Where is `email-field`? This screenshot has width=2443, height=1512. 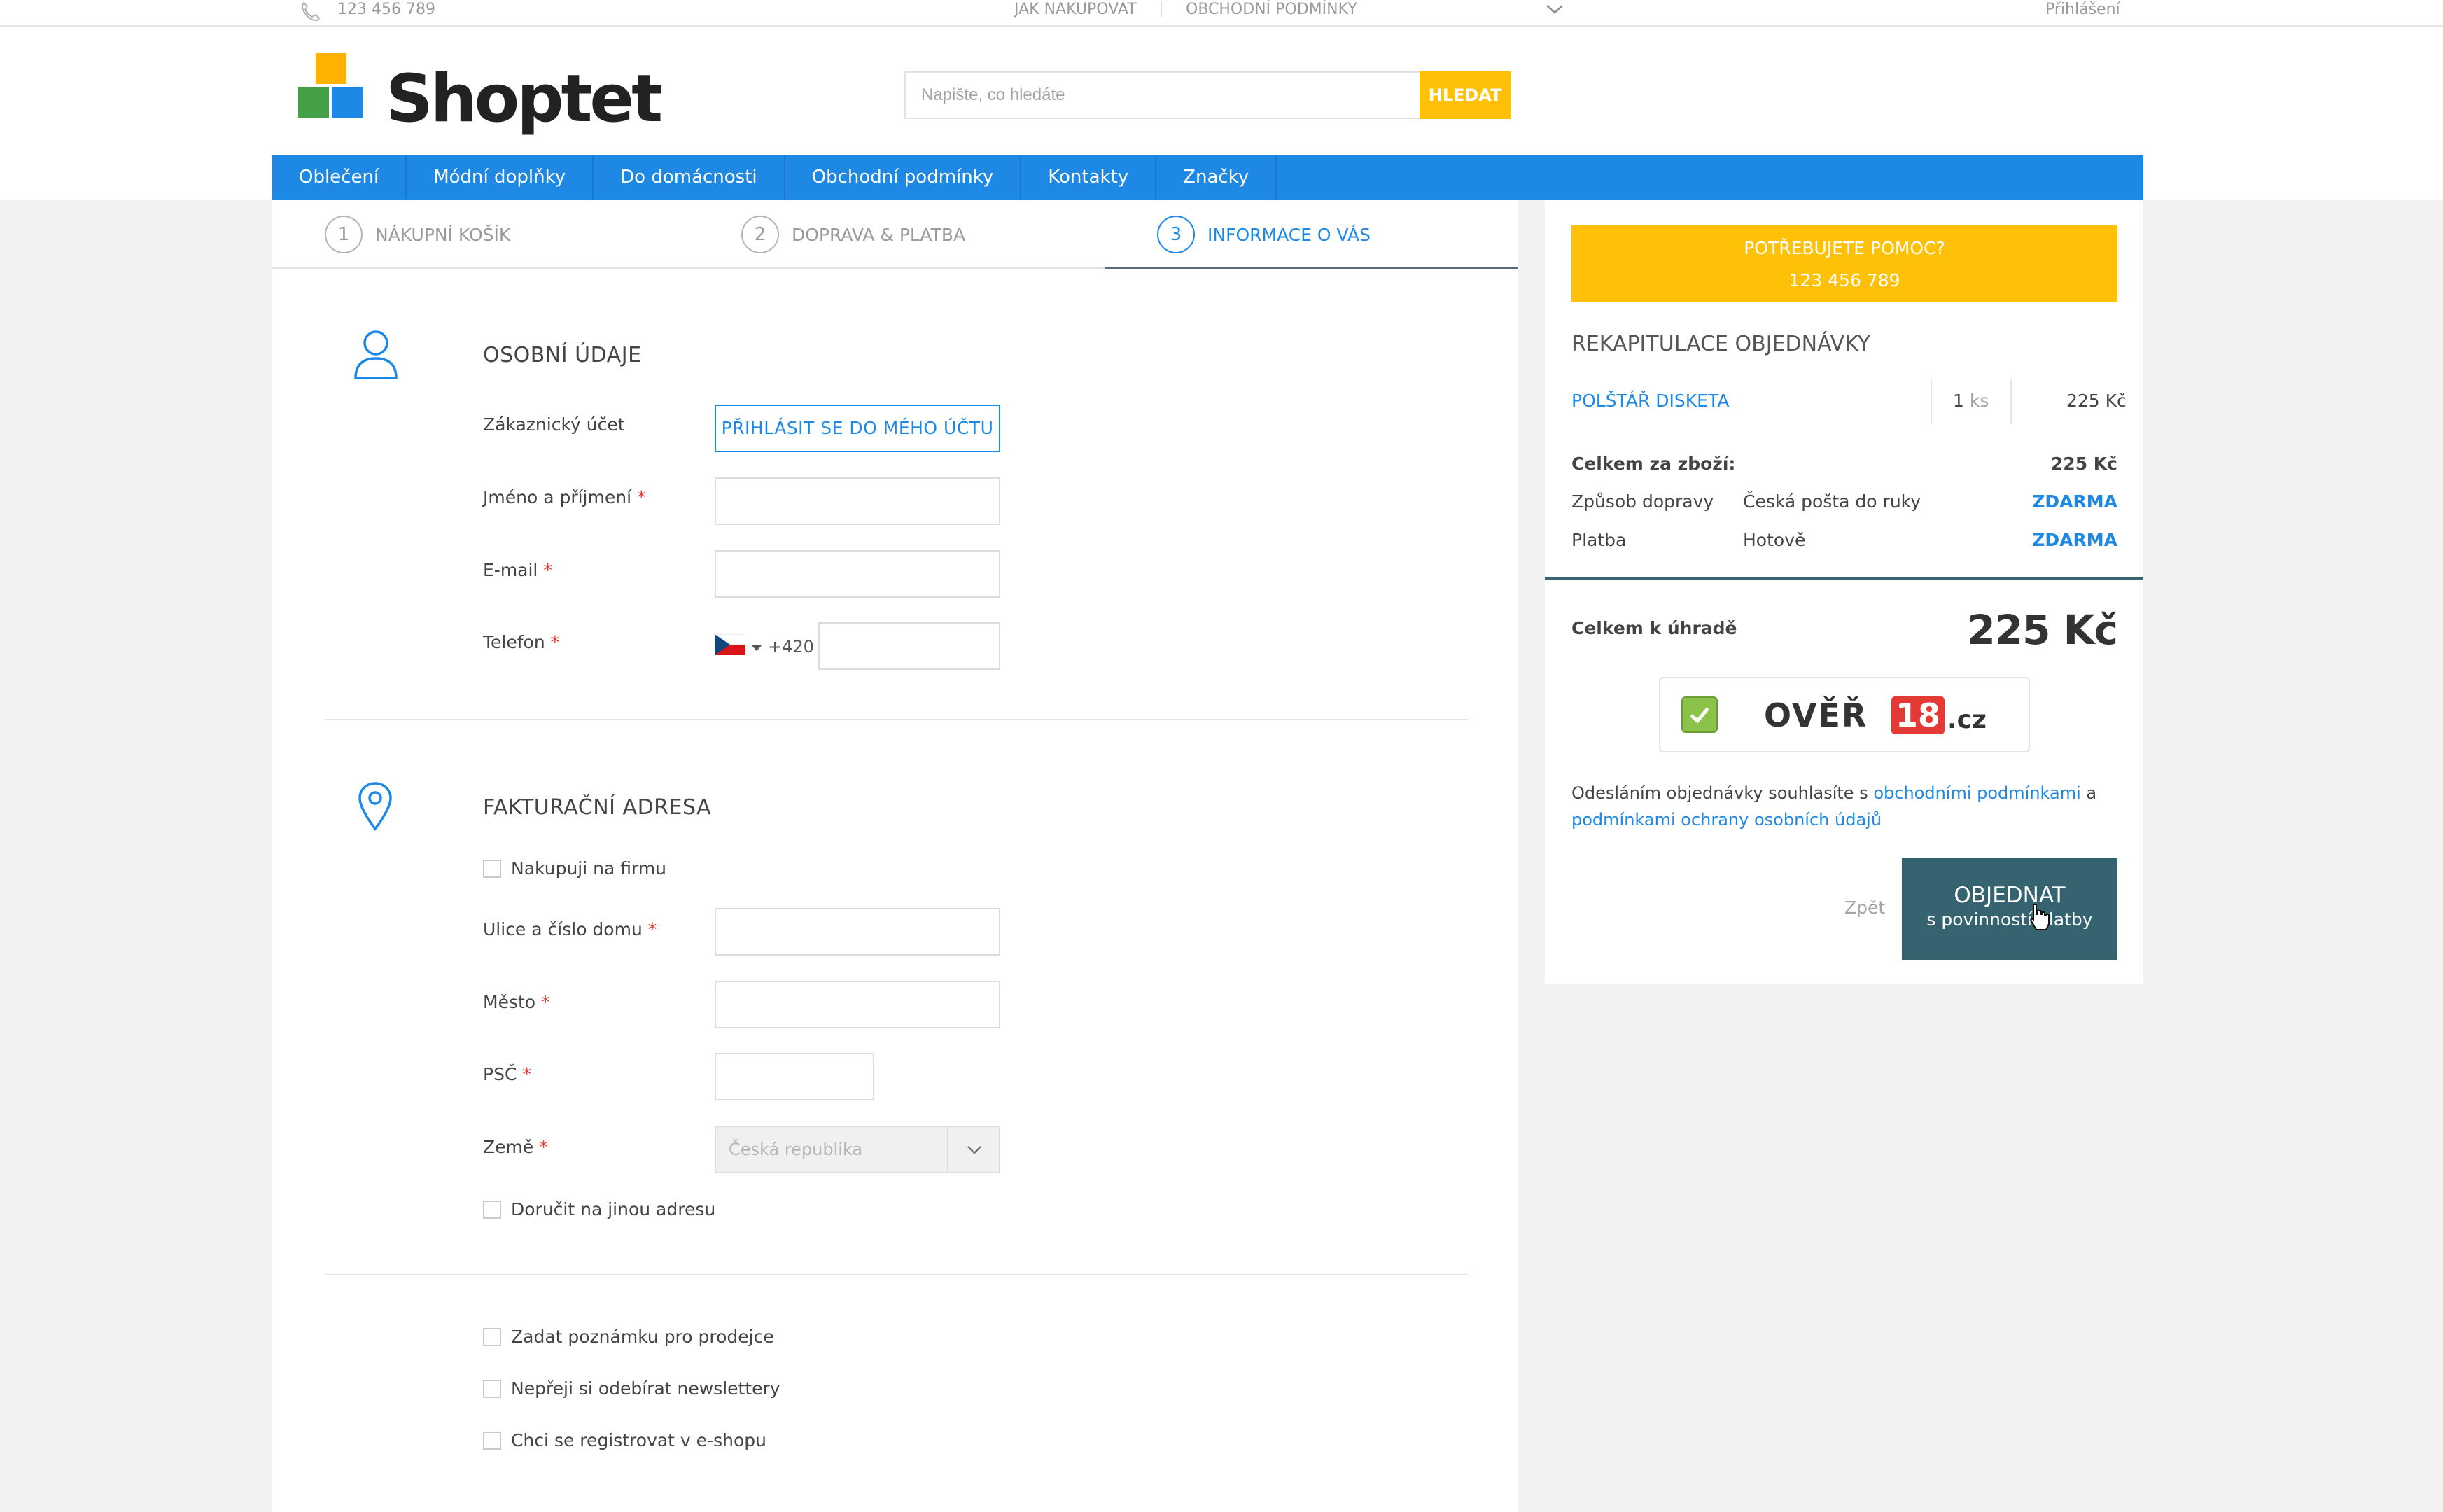
email-field is located at coordinates (857, 574).